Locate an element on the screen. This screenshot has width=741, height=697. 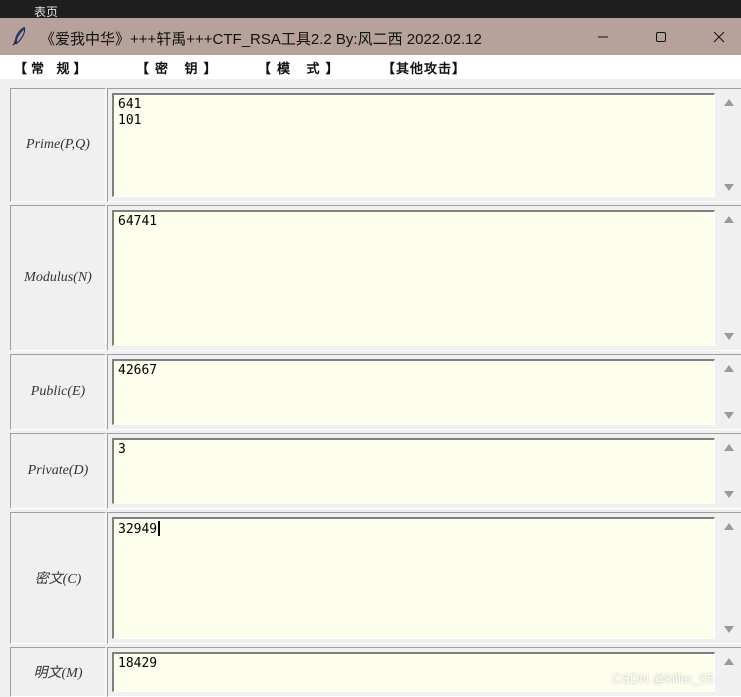
modulus-label: Modulus(N) is located at coordinates (58, 277).